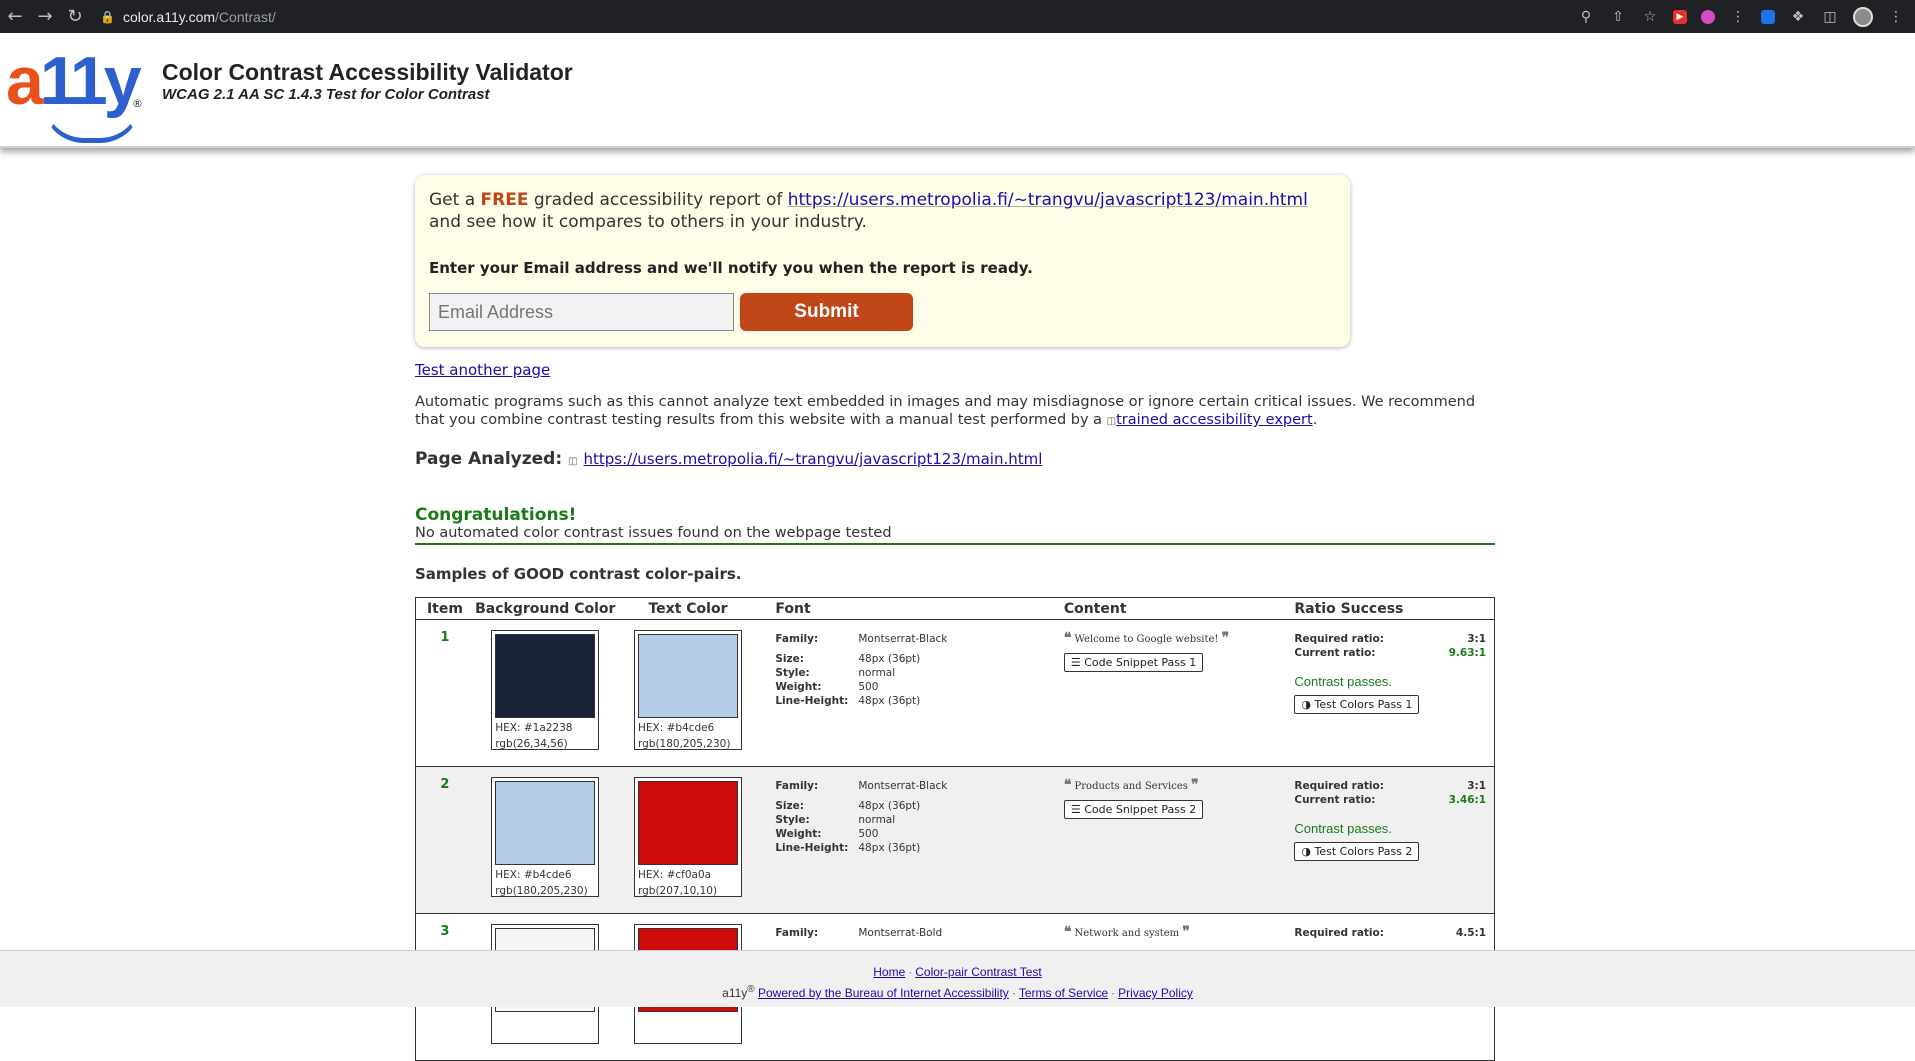  I want to click on forward-arrow-icon: →, so click(45, 16).